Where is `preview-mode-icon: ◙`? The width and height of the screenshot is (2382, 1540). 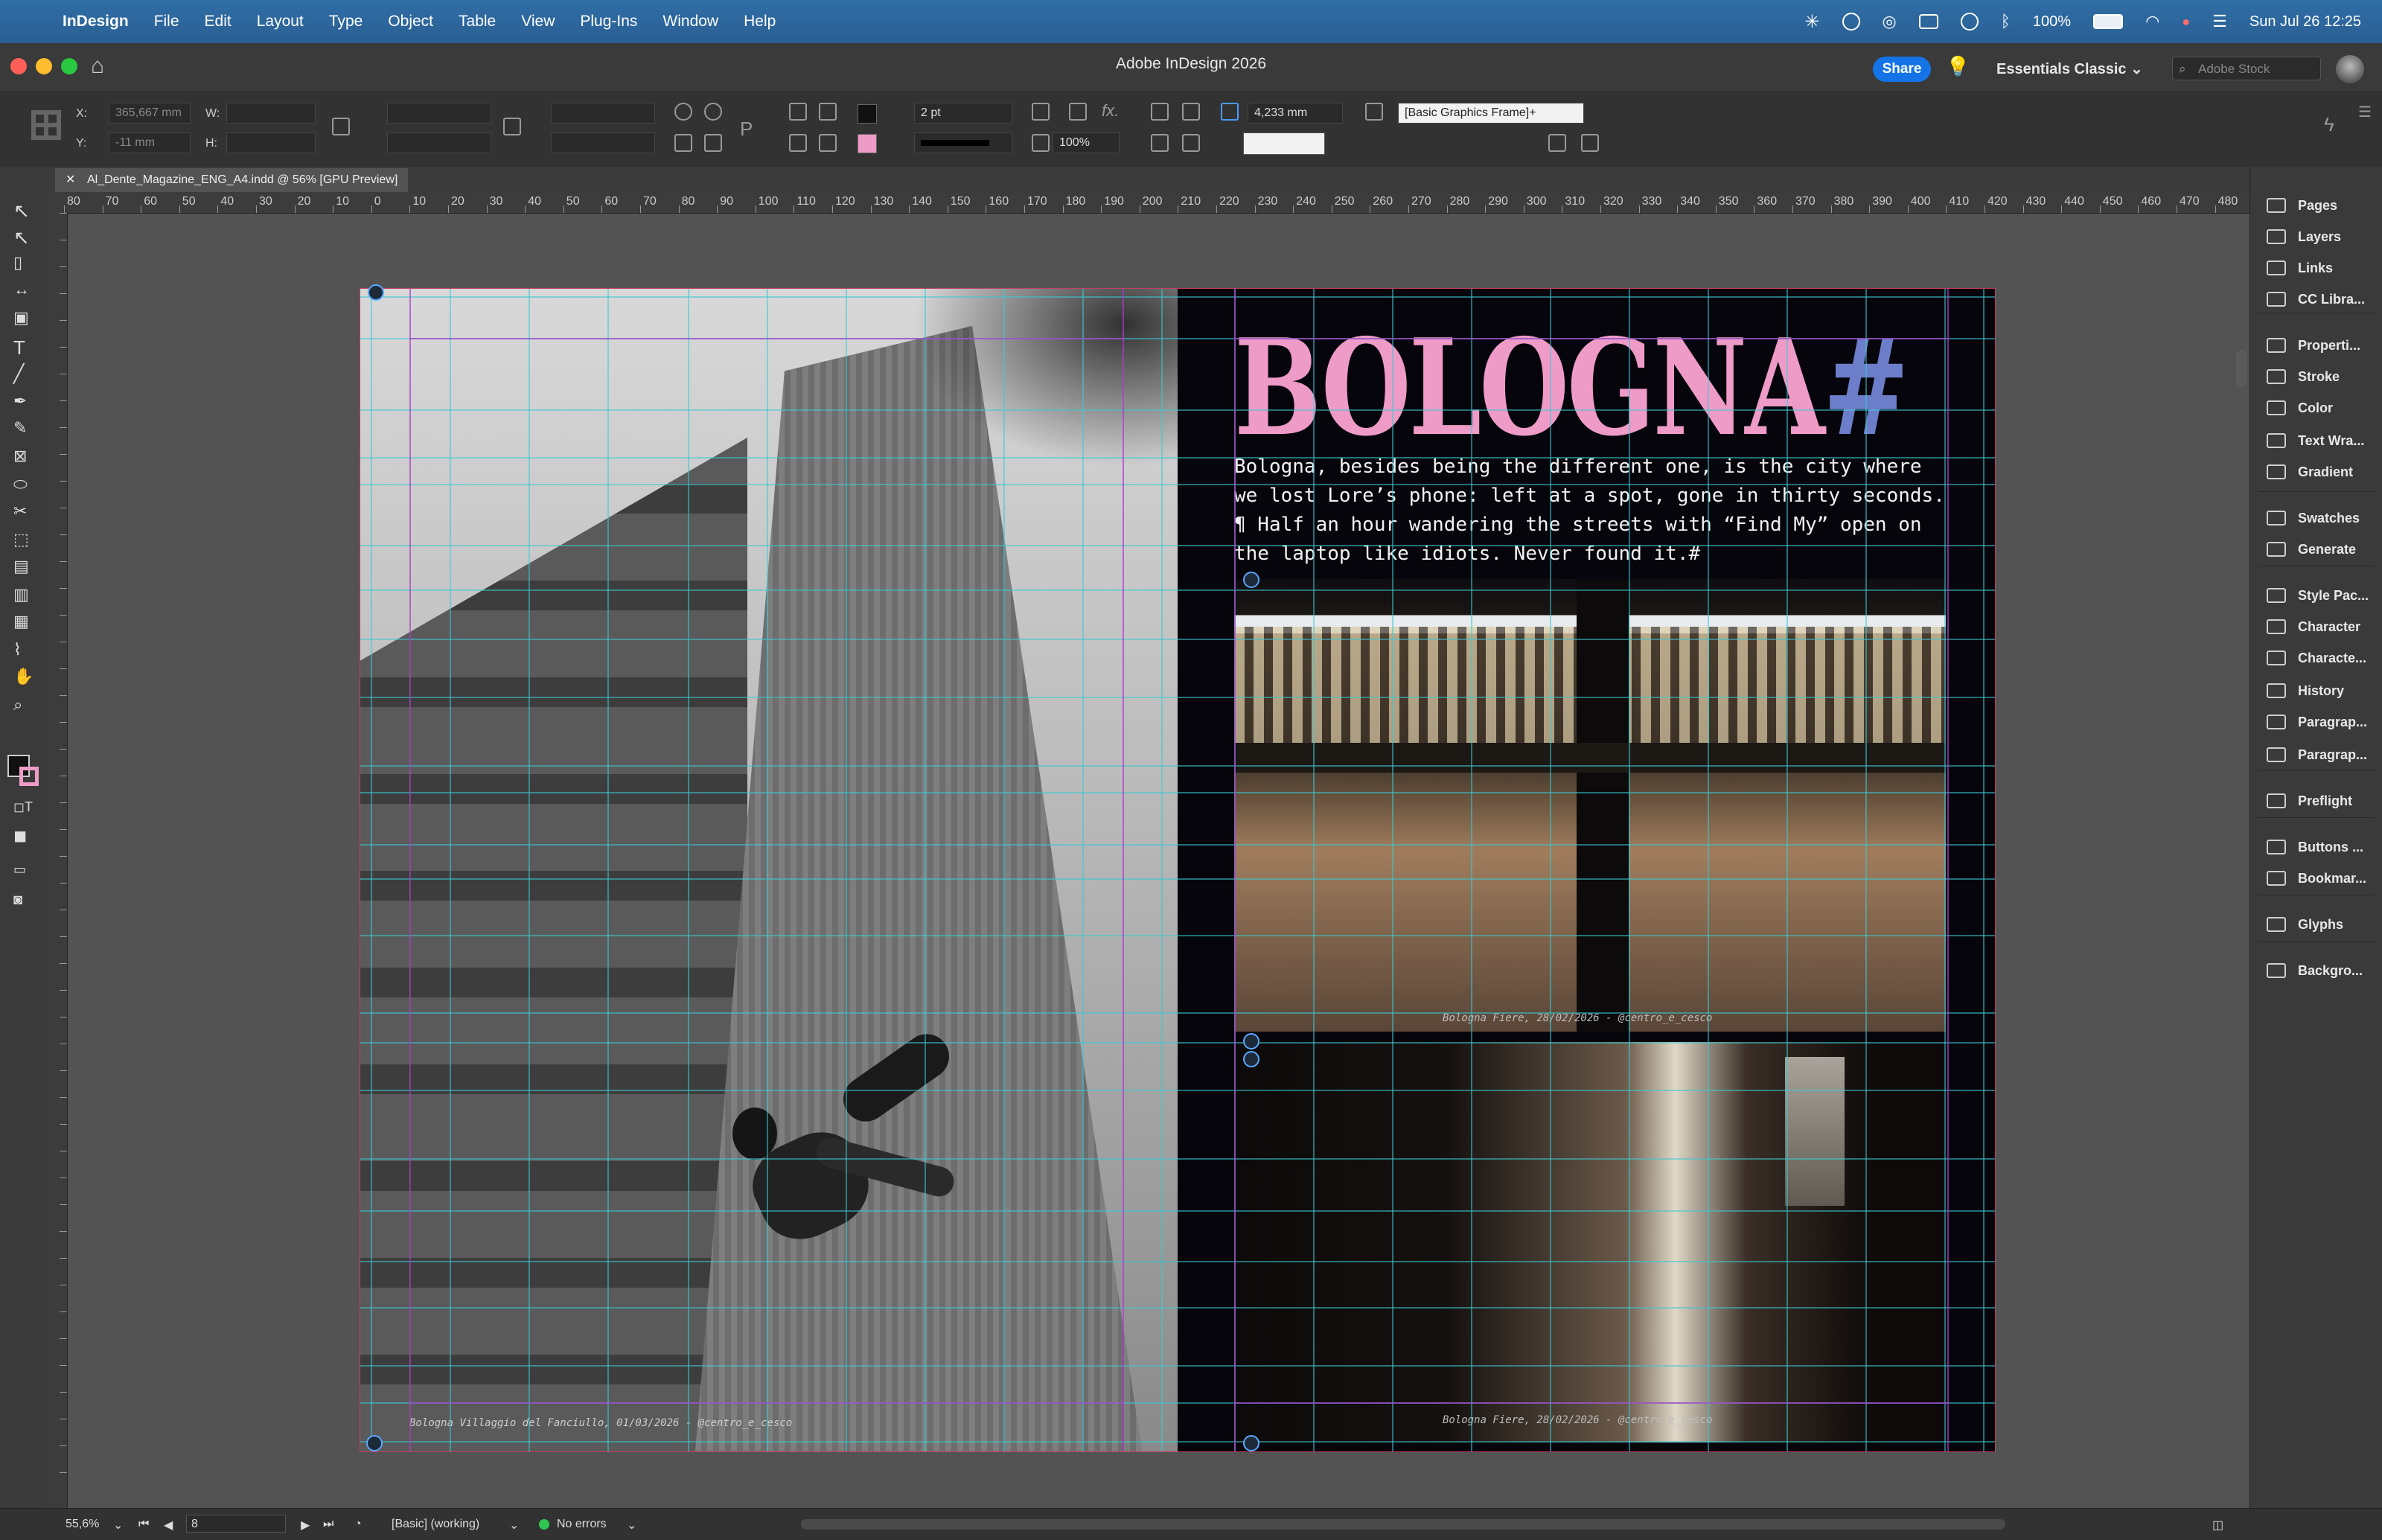 preview-mode-icon: ◙ is located at coordinates (23, 901).